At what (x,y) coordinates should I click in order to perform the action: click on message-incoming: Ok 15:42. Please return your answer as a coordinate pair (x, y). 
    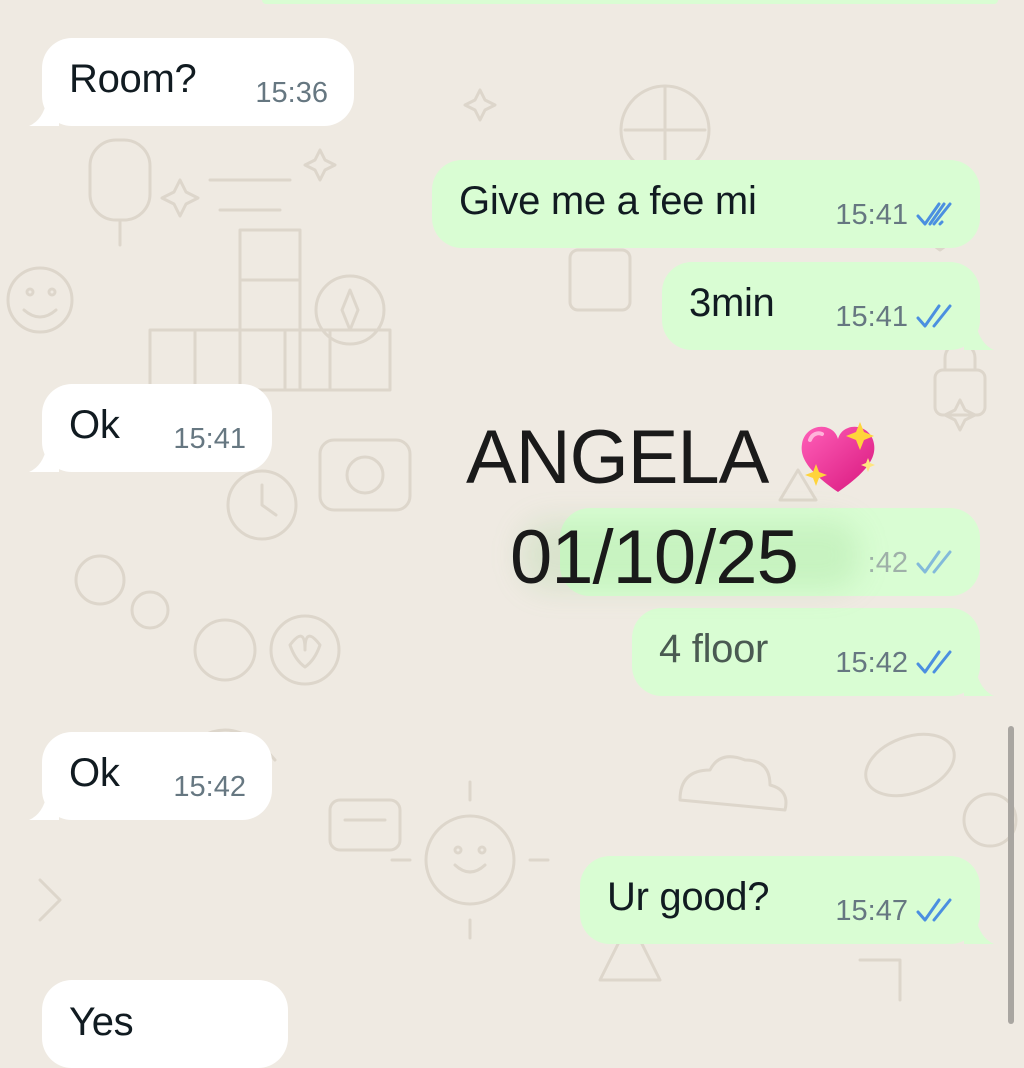
    Looking at the image, I should click on (150, 776).